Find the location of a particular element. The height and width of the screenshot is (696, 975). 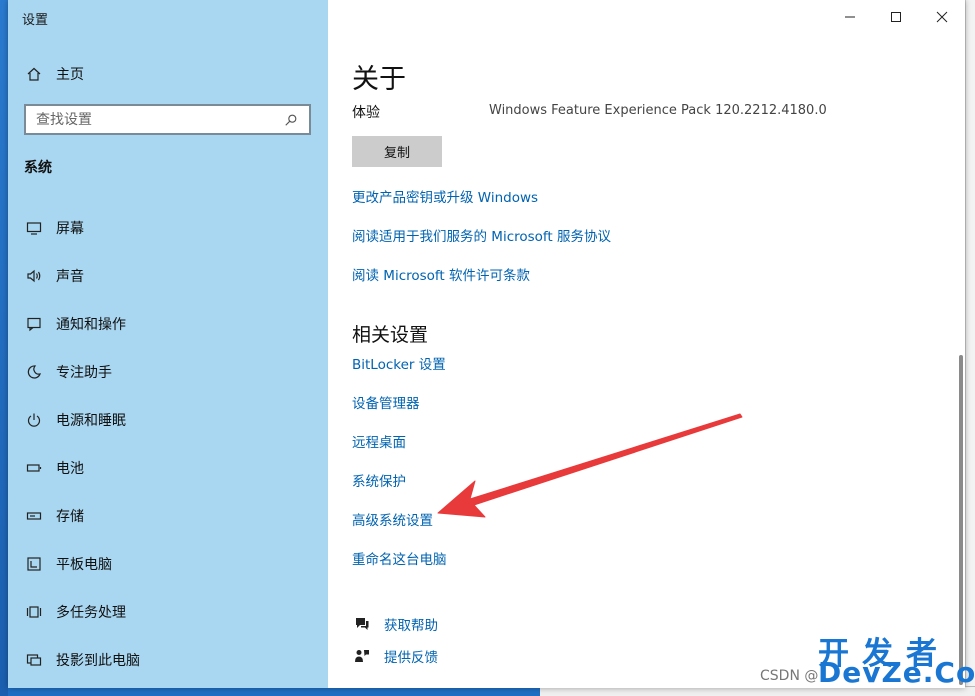

experience-label: 体验 is located at coordinates (366, 113).